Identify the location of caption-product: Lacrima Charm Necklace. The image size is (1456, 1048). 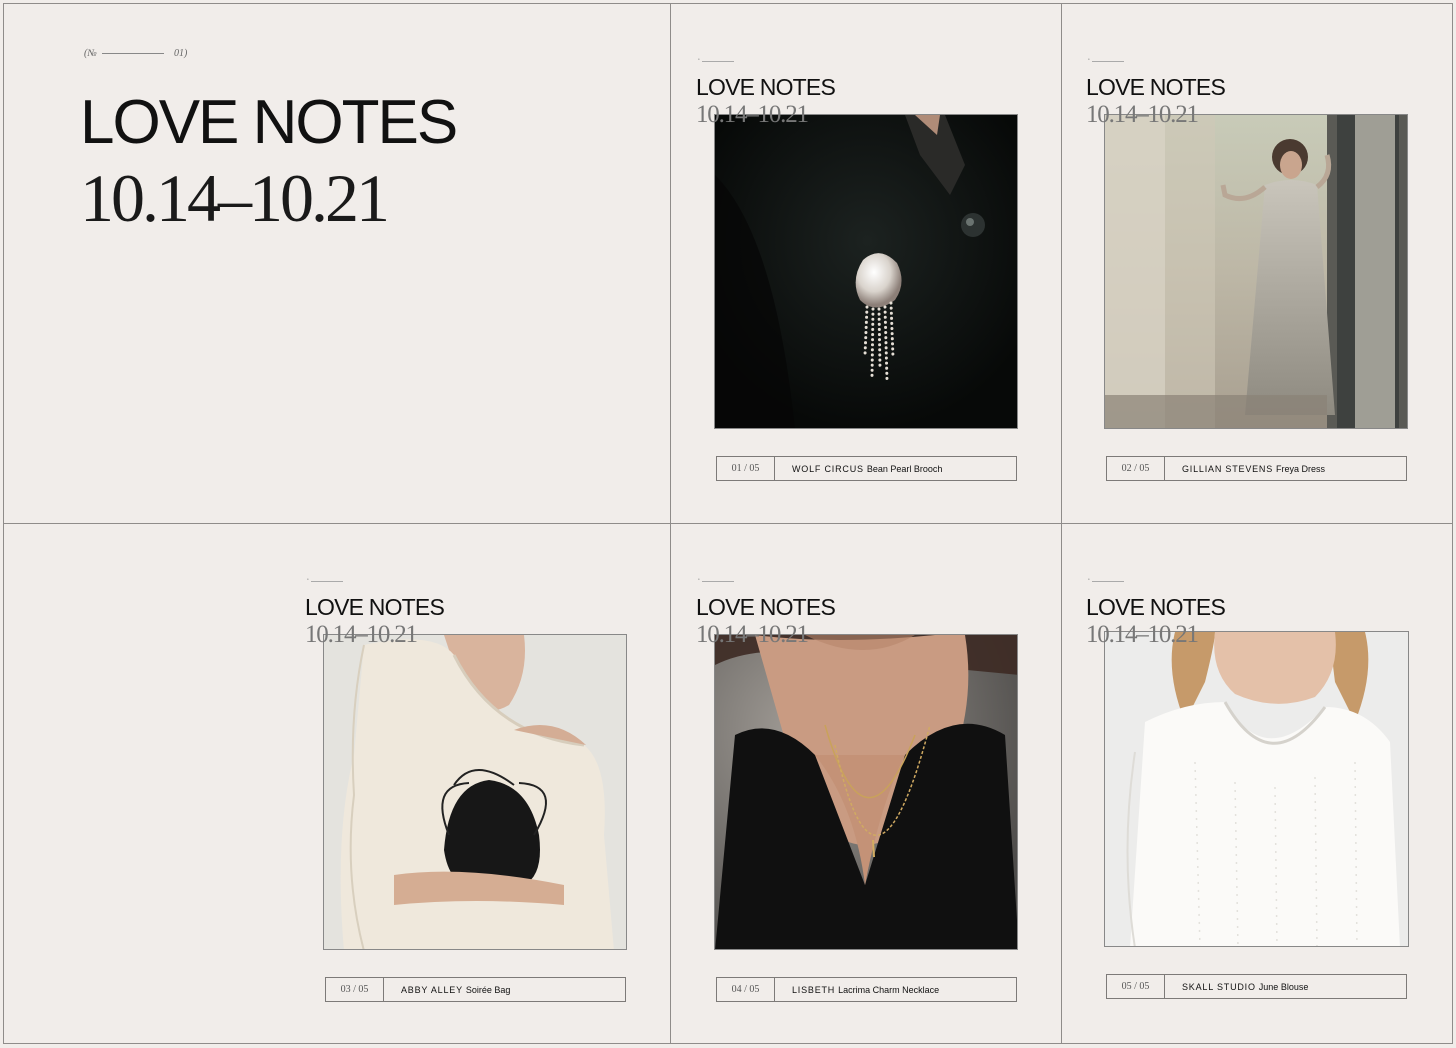
(889, 989).